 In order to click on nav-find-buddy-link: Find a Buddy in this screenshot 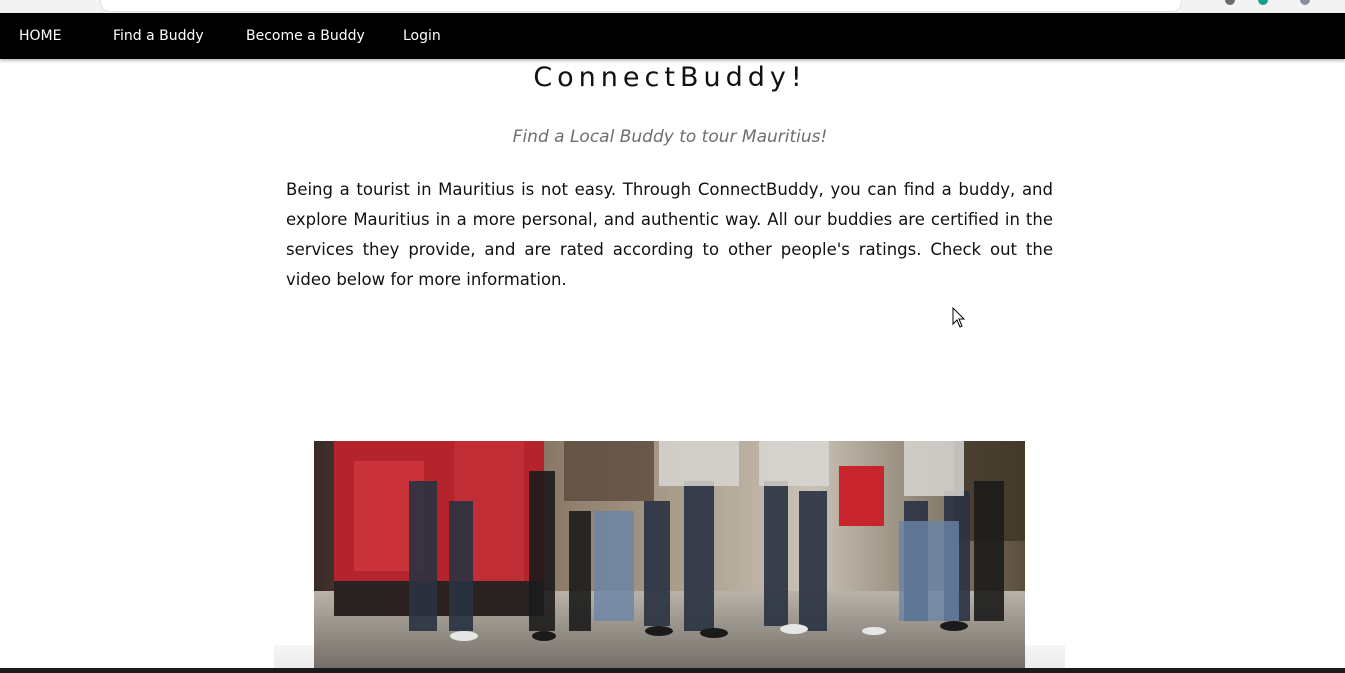, I will do `click(158, 36)`.